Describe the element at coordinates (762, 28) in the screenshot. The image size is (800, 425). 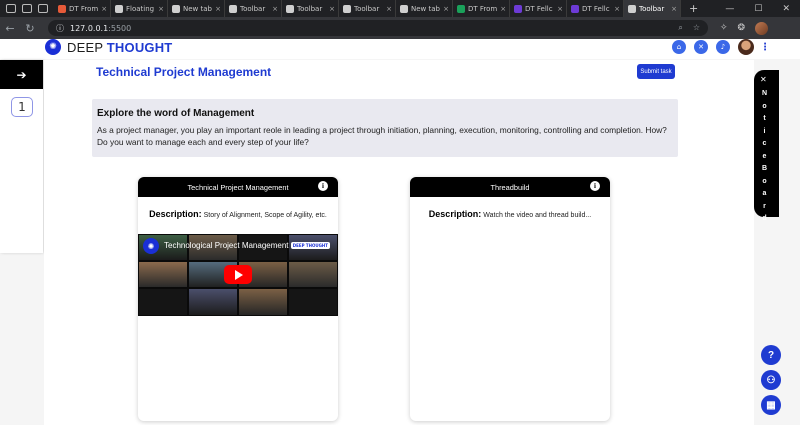
I see `profile-avatar` at that location.